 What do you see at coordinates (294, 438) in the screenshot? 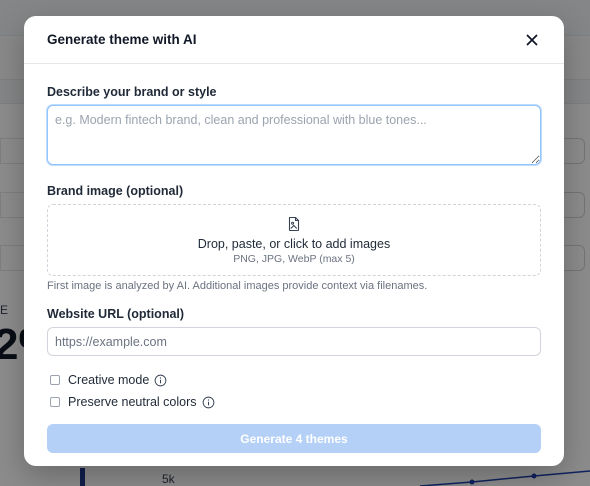
I see `generate-themes-button: Generate 4 themes` at bounding box center [294, 438].